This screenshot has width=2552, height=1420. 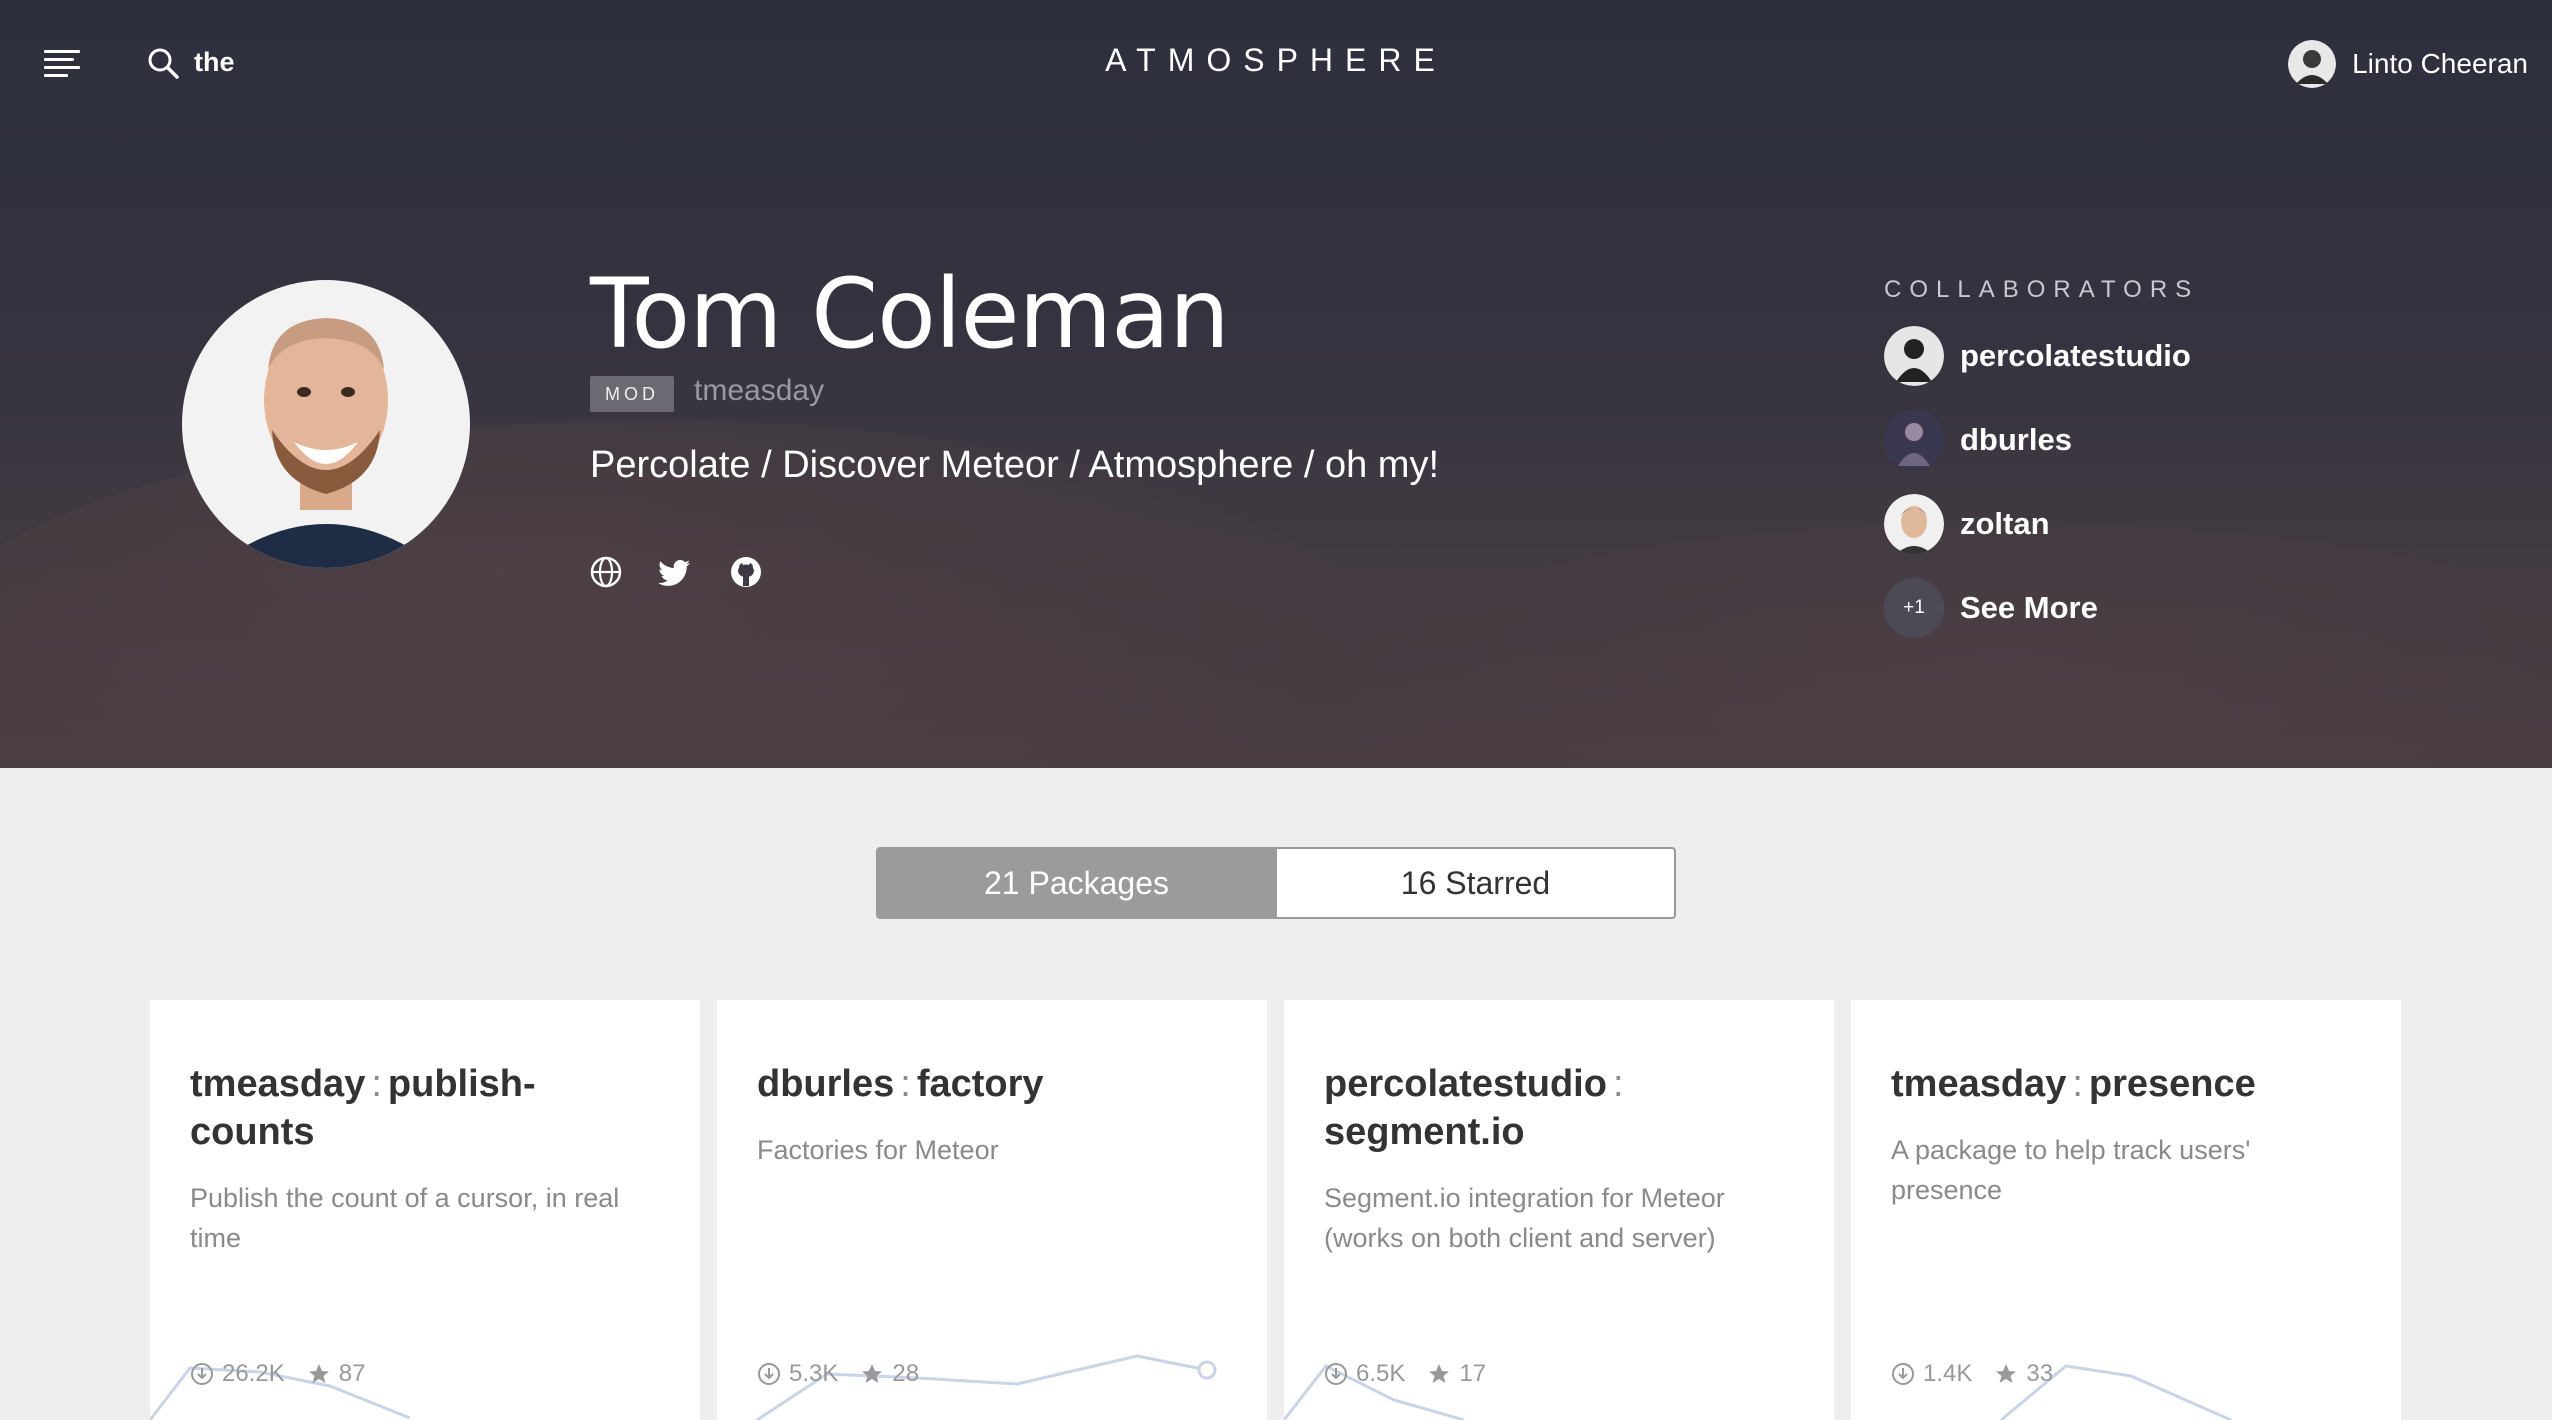 I want to click on star-count: 33, so click(x=2040, y=1373).